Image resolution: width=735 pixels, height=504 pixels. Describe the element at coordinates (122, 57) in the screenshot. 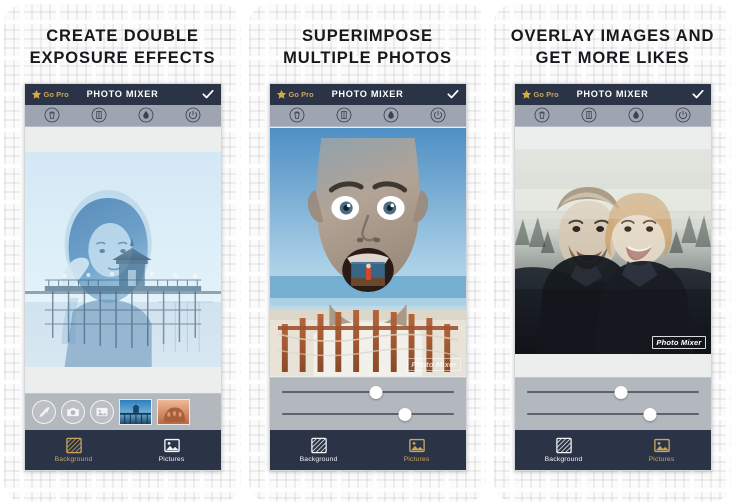

I see `headline-line-2: EXPOSURE EFFECTS` at that location.